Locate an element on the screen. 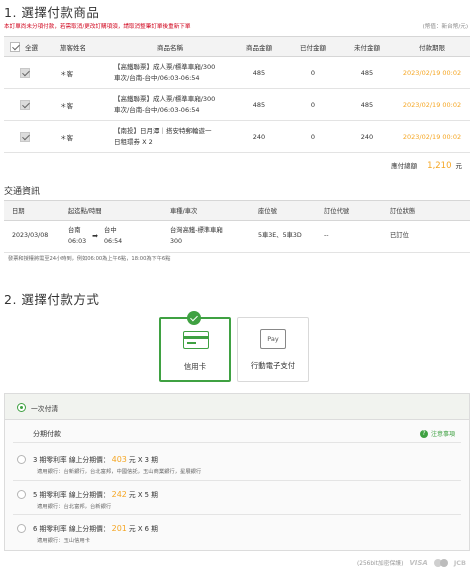 The image size is (474, 573). travel-date: 2023/03/08 is located at coordinates (32, 236).